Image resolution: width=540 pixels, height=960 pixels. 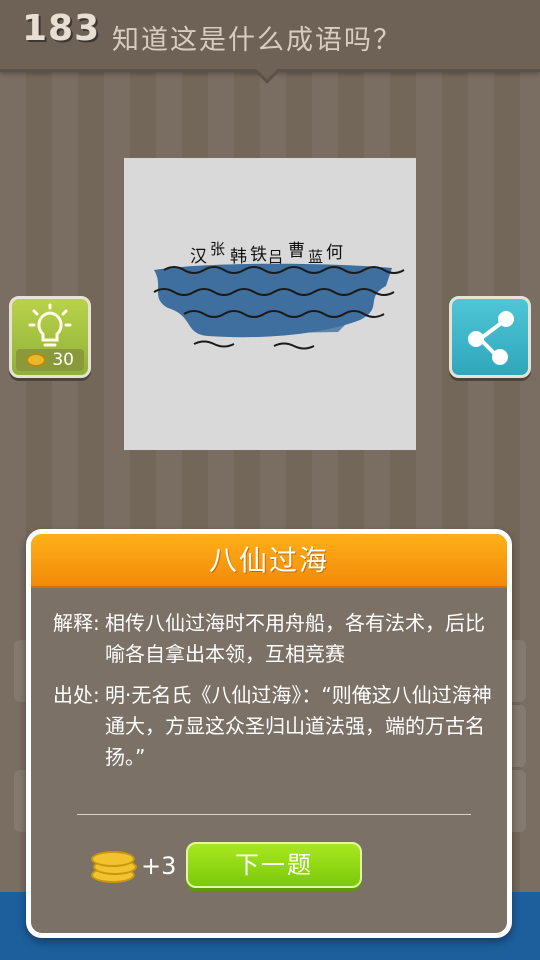 I want to click on dialog-header: 八仙过海, so click(x=269, y=561).